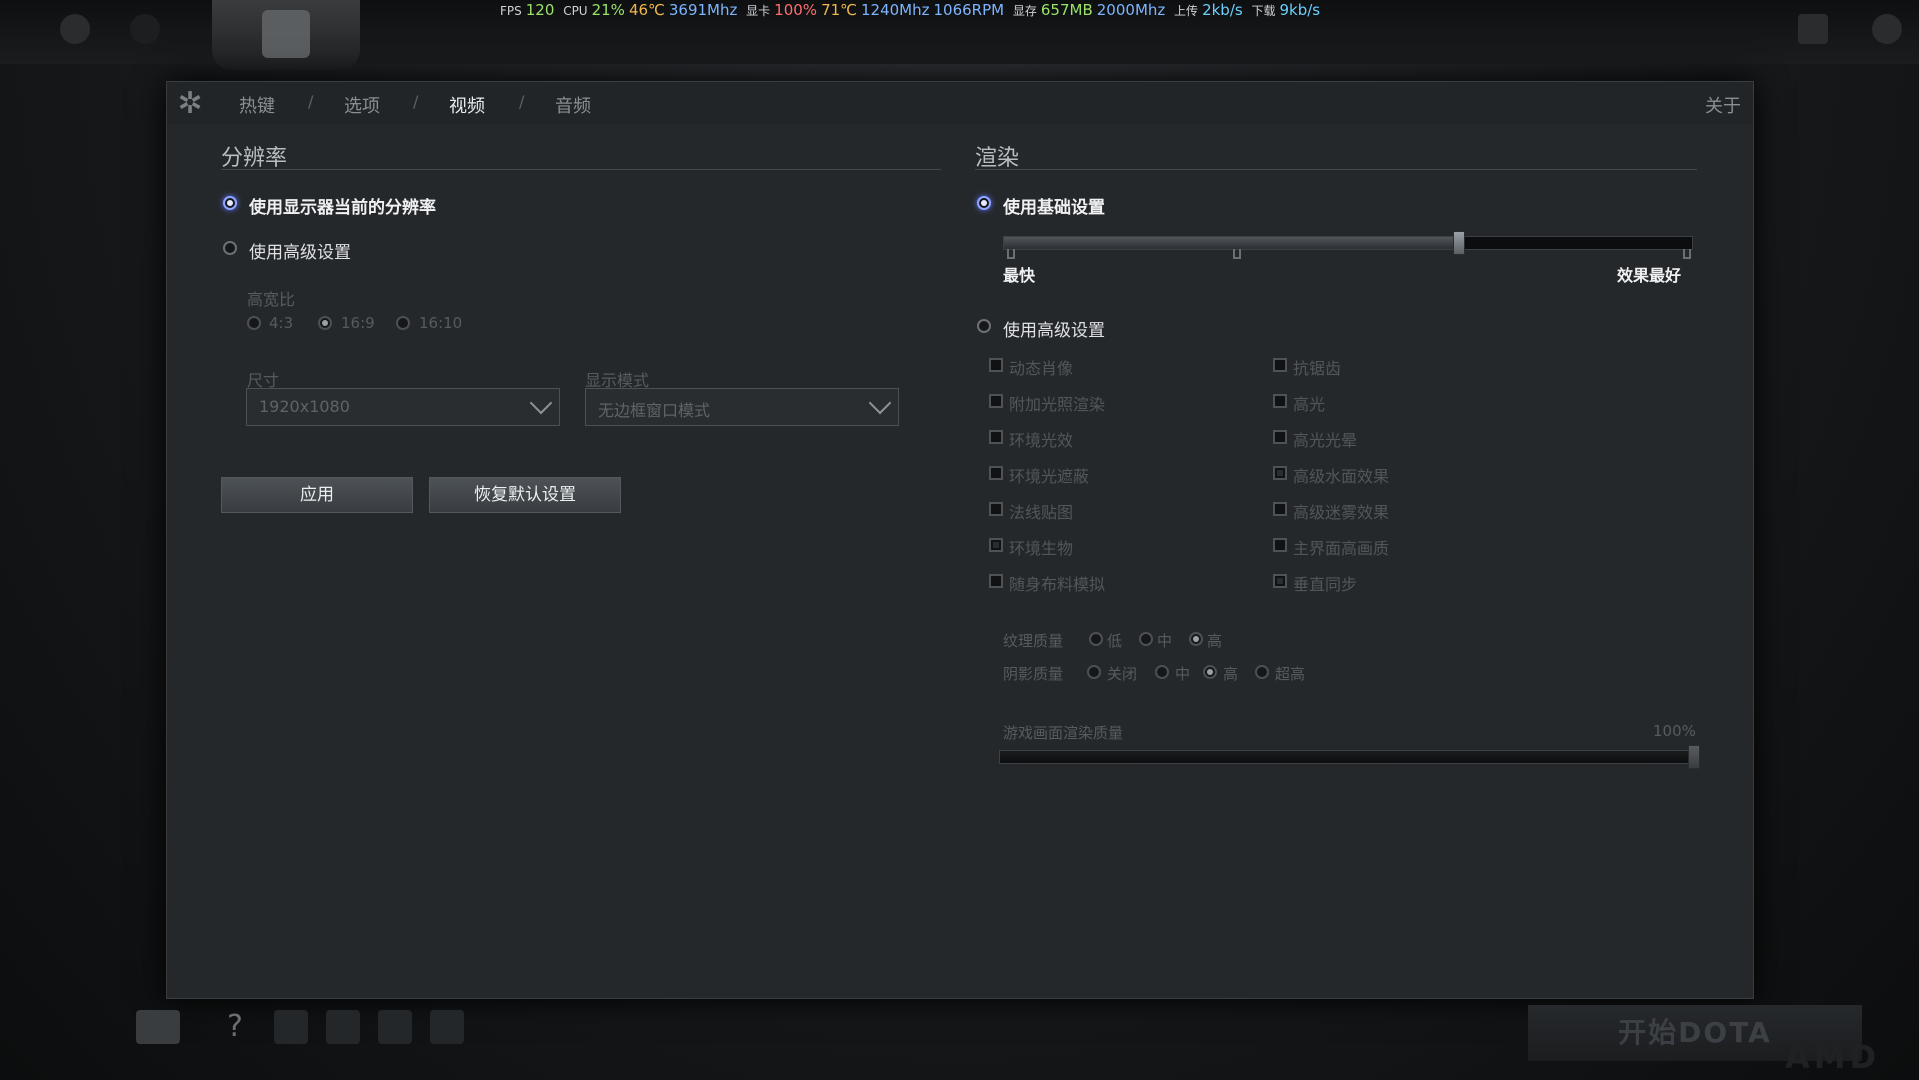 This screenshot has width=1919, height=1080. Describe the element at coordinates (467, 105) in the screenshot. I see `tab-video: 视频` at that location.